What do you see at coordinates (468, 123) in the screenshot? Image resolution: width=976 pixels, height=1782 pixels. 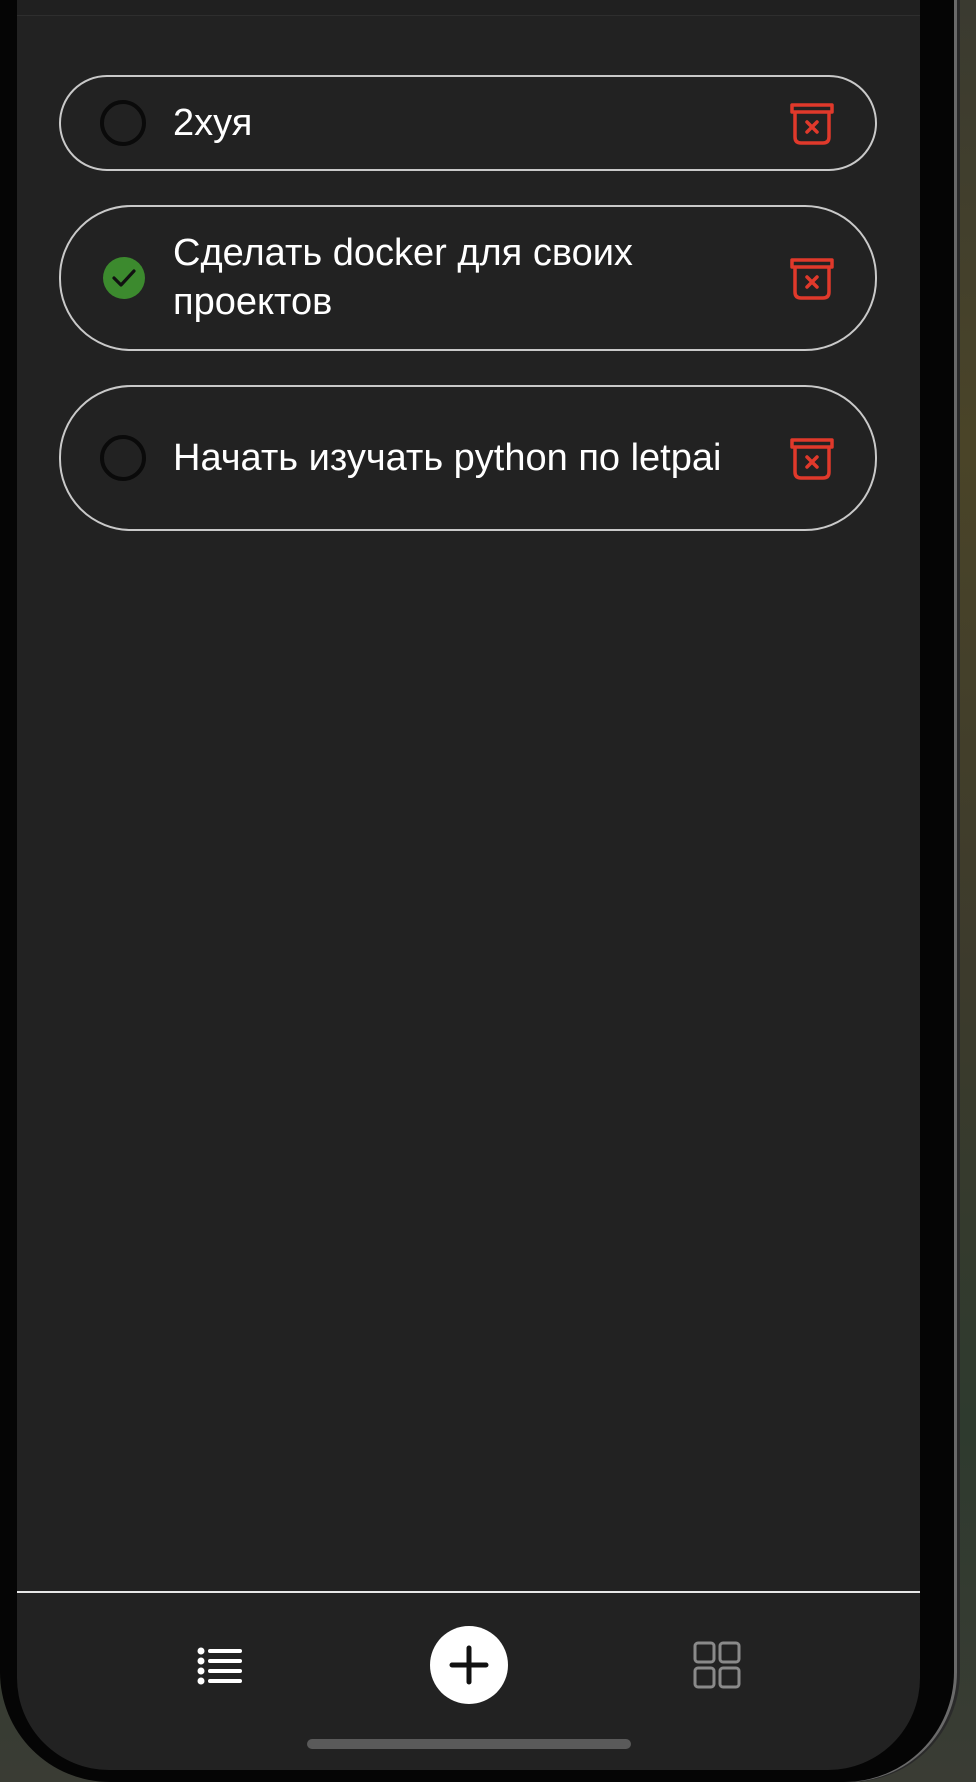 I see `task-item: 2хуя` at bounding box center [468, 123].